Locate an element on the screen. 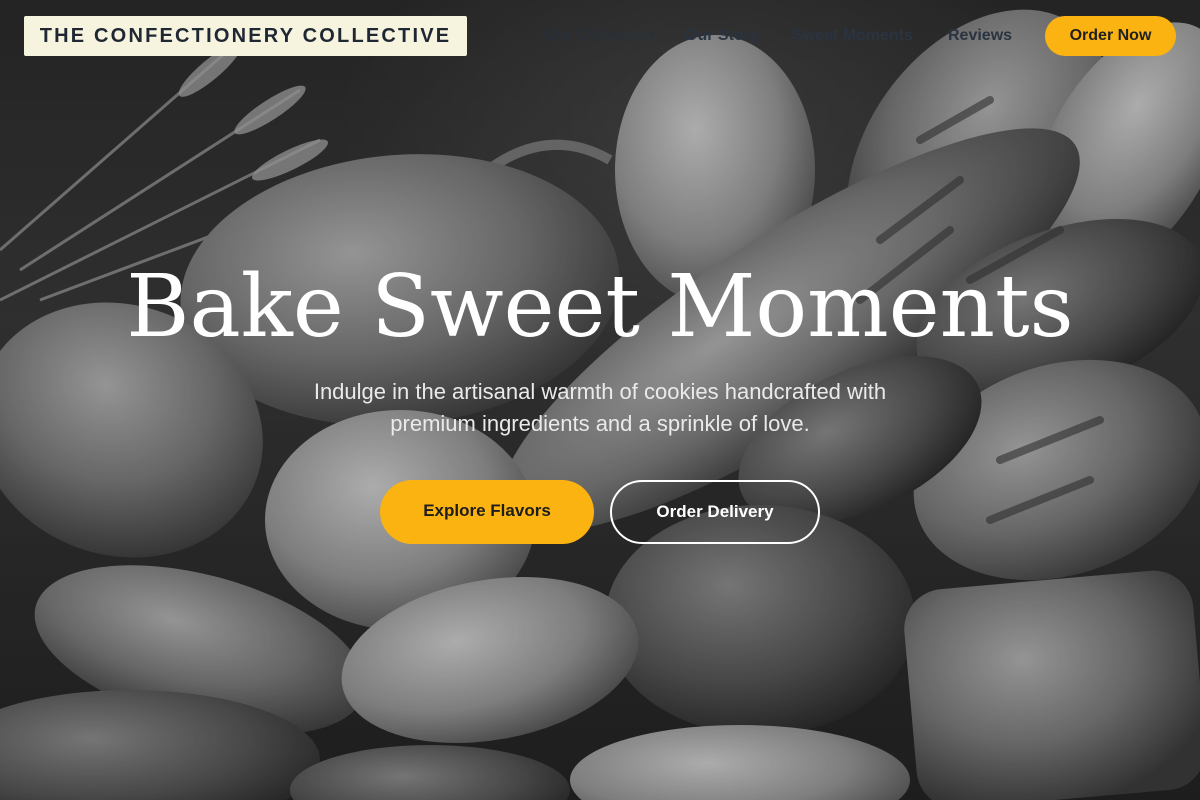 The width and height of the screenshot is (1200, 800). nav-link-sweet-moments: Sweet Moments is located at coordinates (852, 36).